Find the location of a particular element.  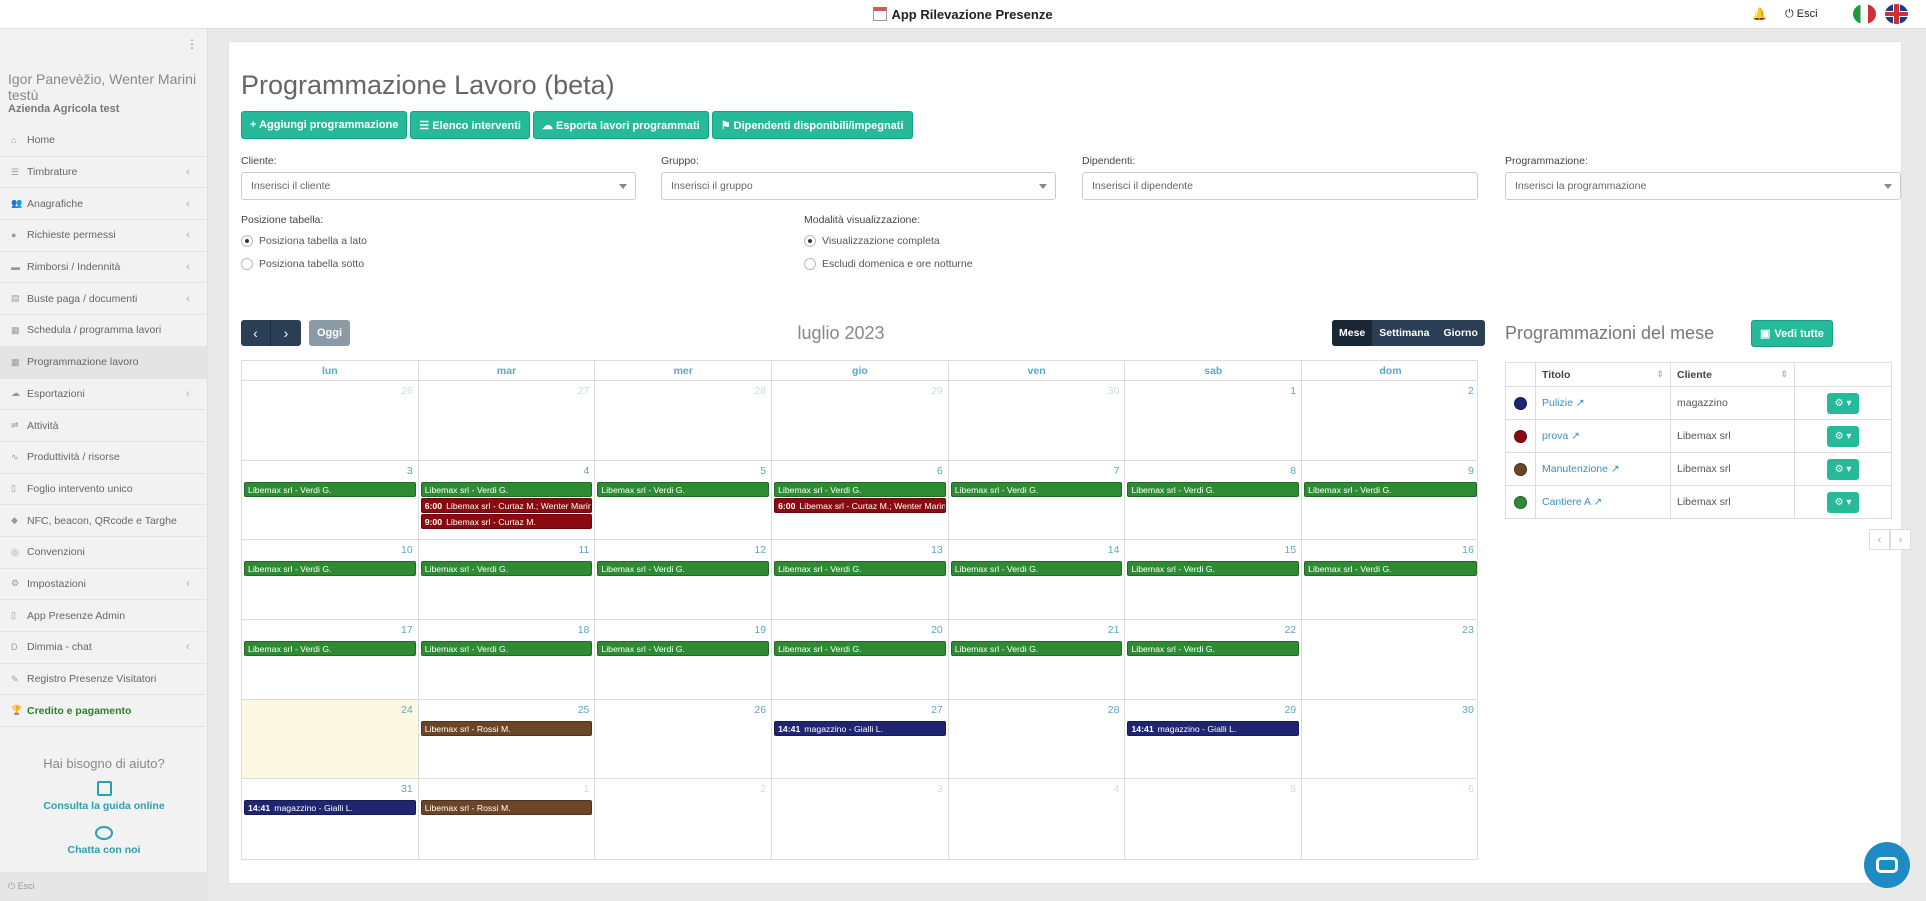

day-number: 13 is located at coordinates (937, 550).